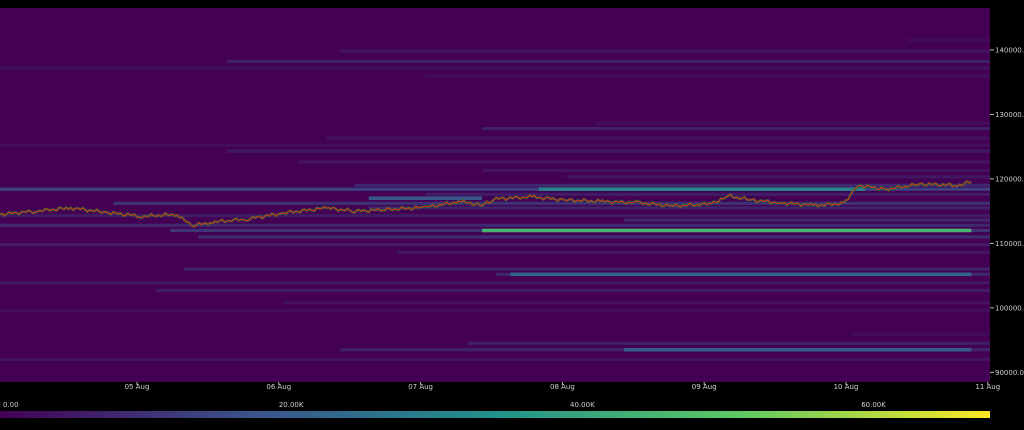 This screenshot has height=430, width=1024. I want to click on x-tick-label: 10 Aug, so click(846, 387).